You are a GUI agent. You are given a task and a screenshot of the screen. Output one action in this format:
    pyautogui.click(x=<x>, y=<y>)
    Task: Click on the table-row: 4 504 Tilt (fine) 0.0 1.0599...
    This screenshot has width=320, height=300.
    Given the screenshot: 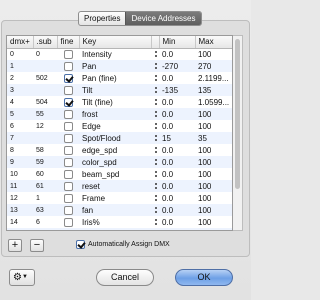 What is the action you would take?
    pyautogui.click(x=119, y=102)
    